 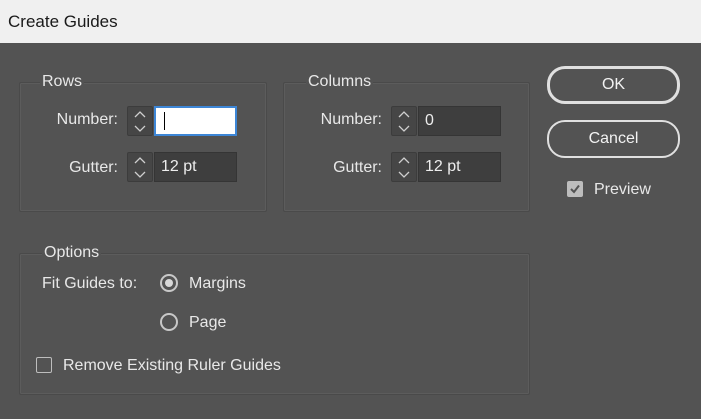 I want to click on rows-number-label: Number:, so click(x=87, y=119).